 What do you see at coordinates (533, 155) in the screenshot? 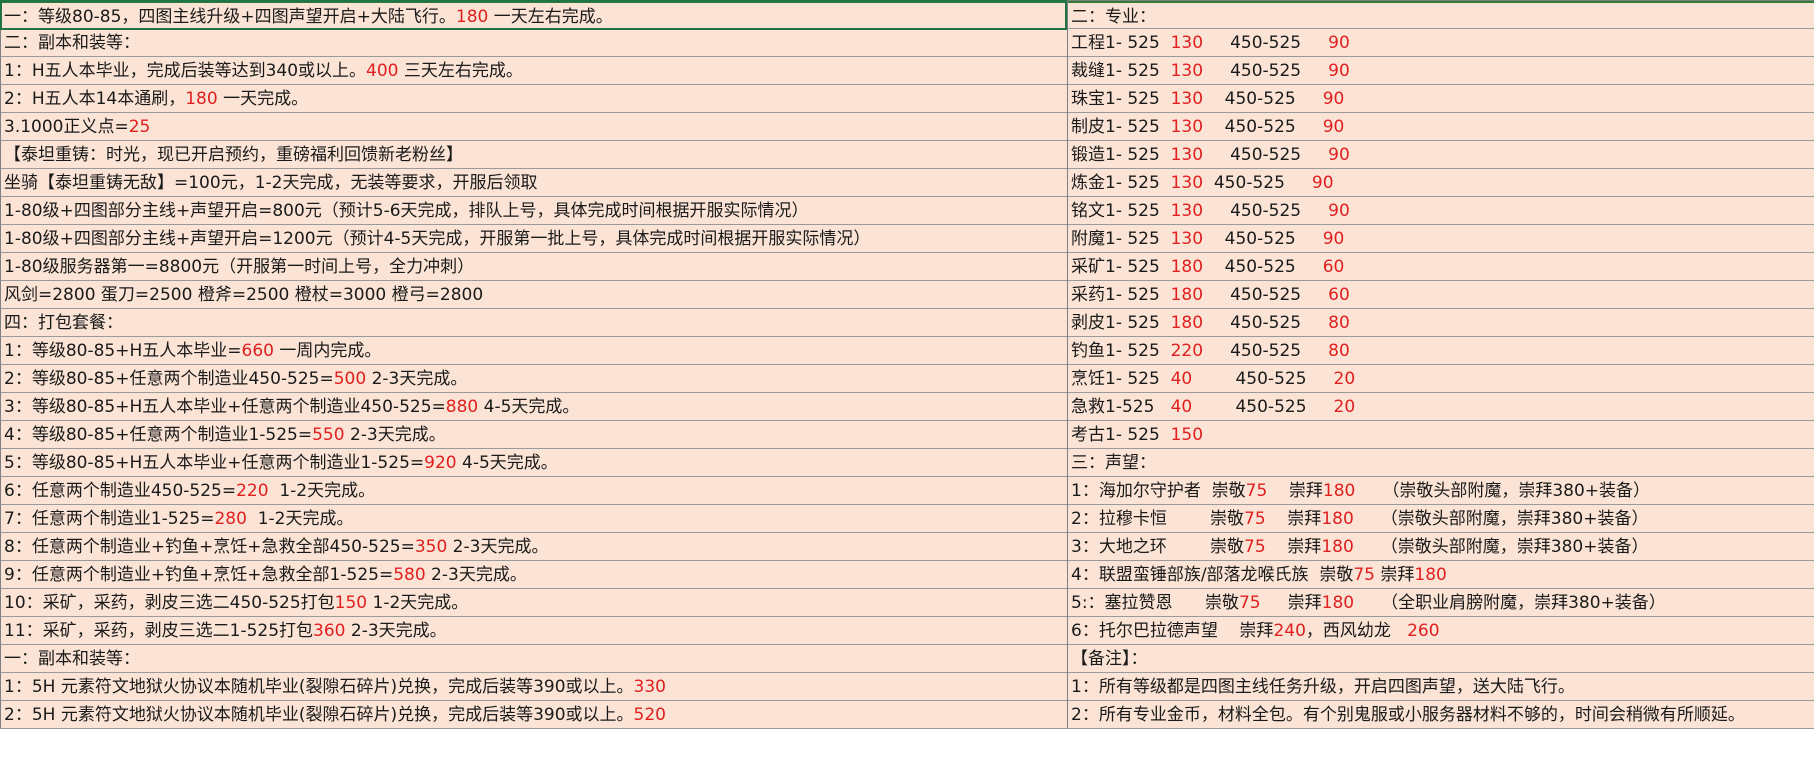
I see `left-row: 【泰坦重铸：时光，现已开启预约，重磅福利回馈新老粉丝】` at bounding box center [533, 155].